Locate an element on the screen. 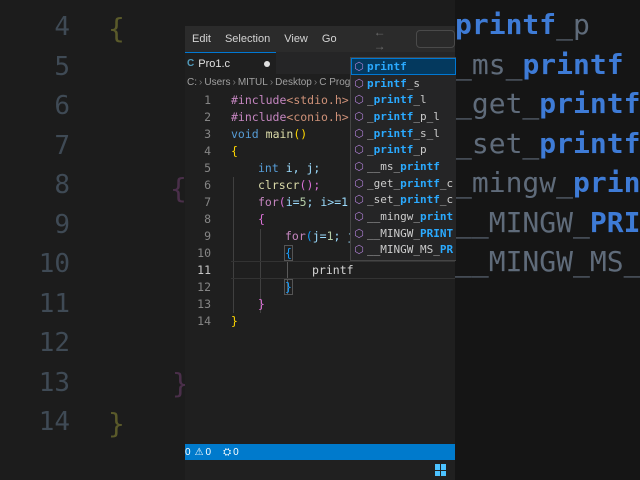  suggestion-item: ⬡ _printf_l is located at coordinates (403, 99).